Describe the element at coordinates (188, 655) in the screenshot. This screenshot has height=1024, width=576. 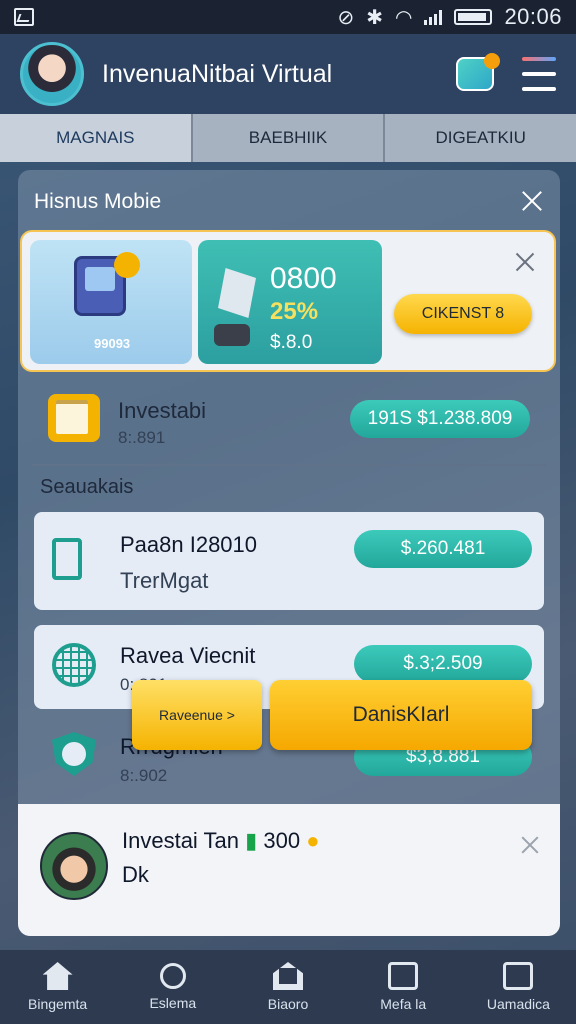
I see `item-title: Ravea Viecnit` at that location.